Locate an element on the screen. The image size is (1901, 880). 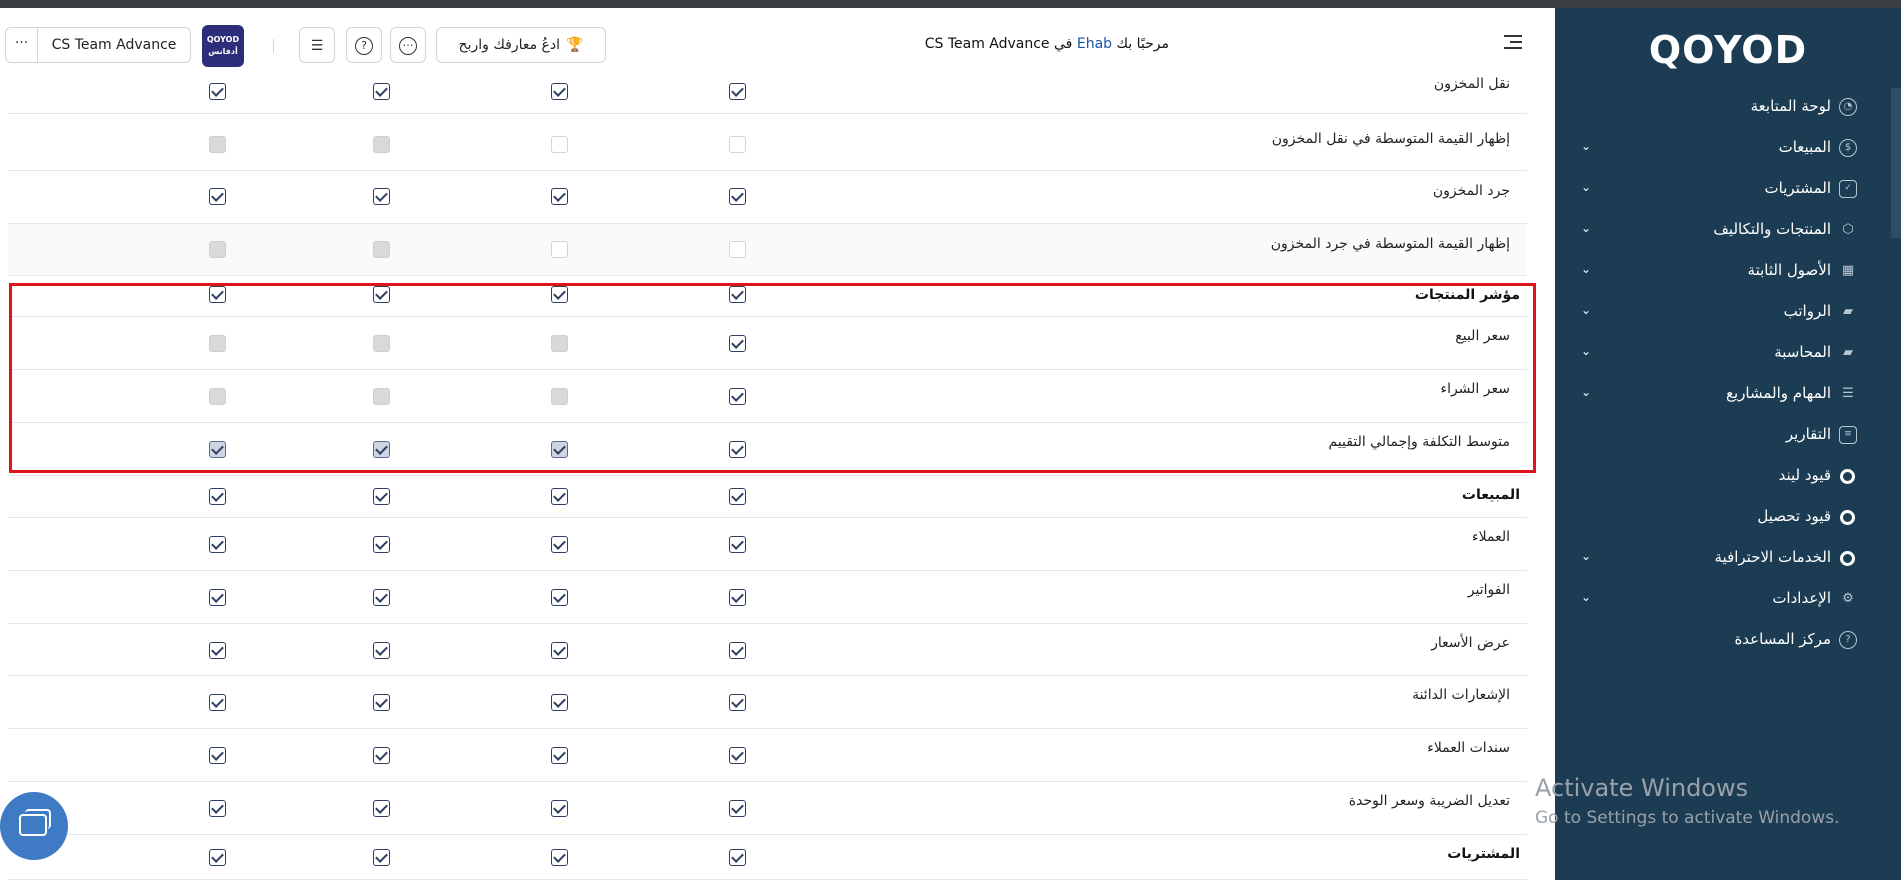
sidebar-item-4: المنتجات والتكاليف ⬡ ⌄ is located at coordinates (1728, 231).